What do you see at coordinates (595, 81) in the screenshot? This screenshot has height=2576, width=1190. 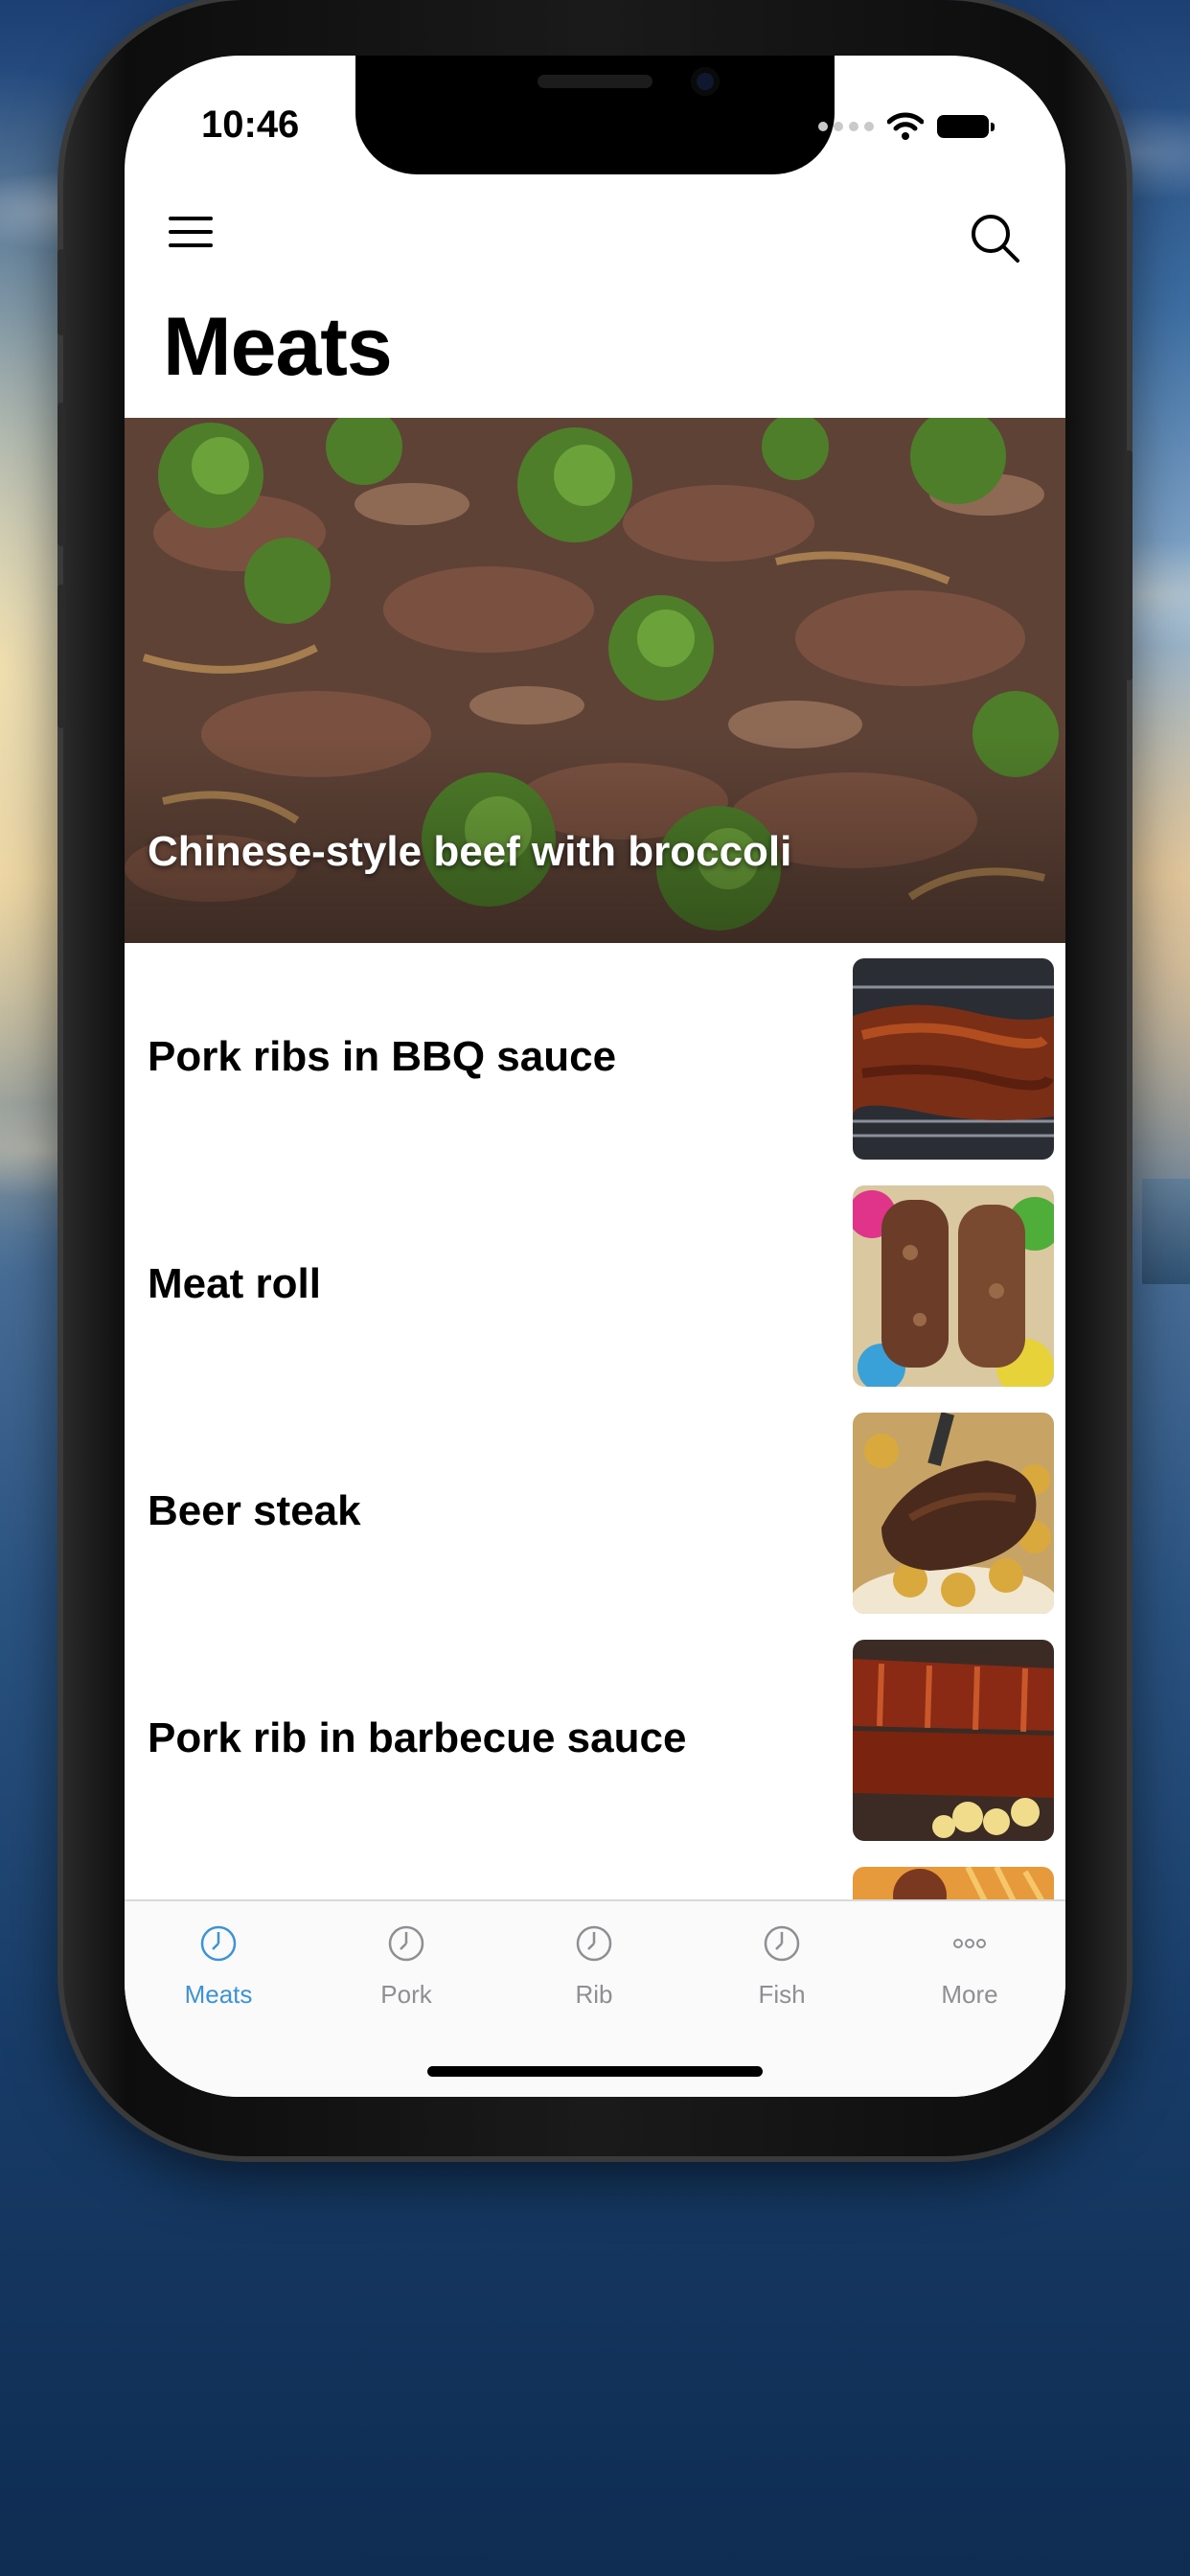 I see `speaker` at bounding box center [595, 81].